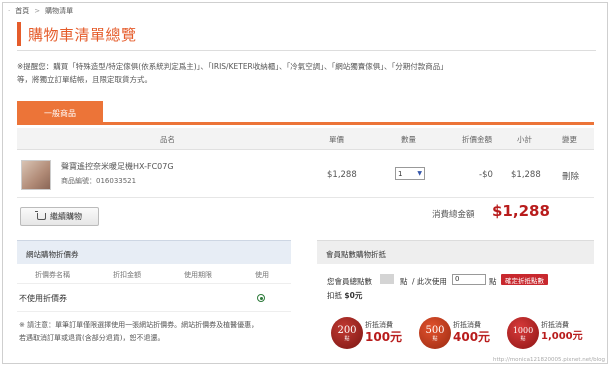 The width and height of the screenshot is (610, 366). I want to click on product-thumbnail, so click(36, 175).